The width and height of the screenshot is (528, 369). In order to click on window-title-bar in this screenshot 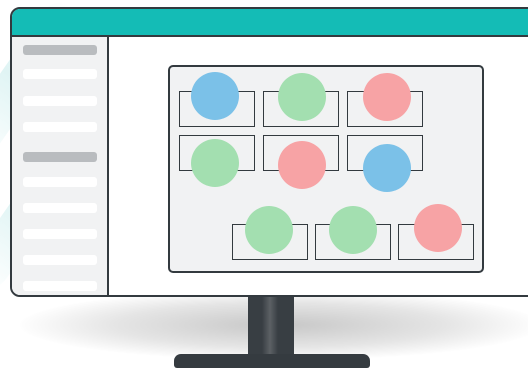, I will do `click(270, 23)`.